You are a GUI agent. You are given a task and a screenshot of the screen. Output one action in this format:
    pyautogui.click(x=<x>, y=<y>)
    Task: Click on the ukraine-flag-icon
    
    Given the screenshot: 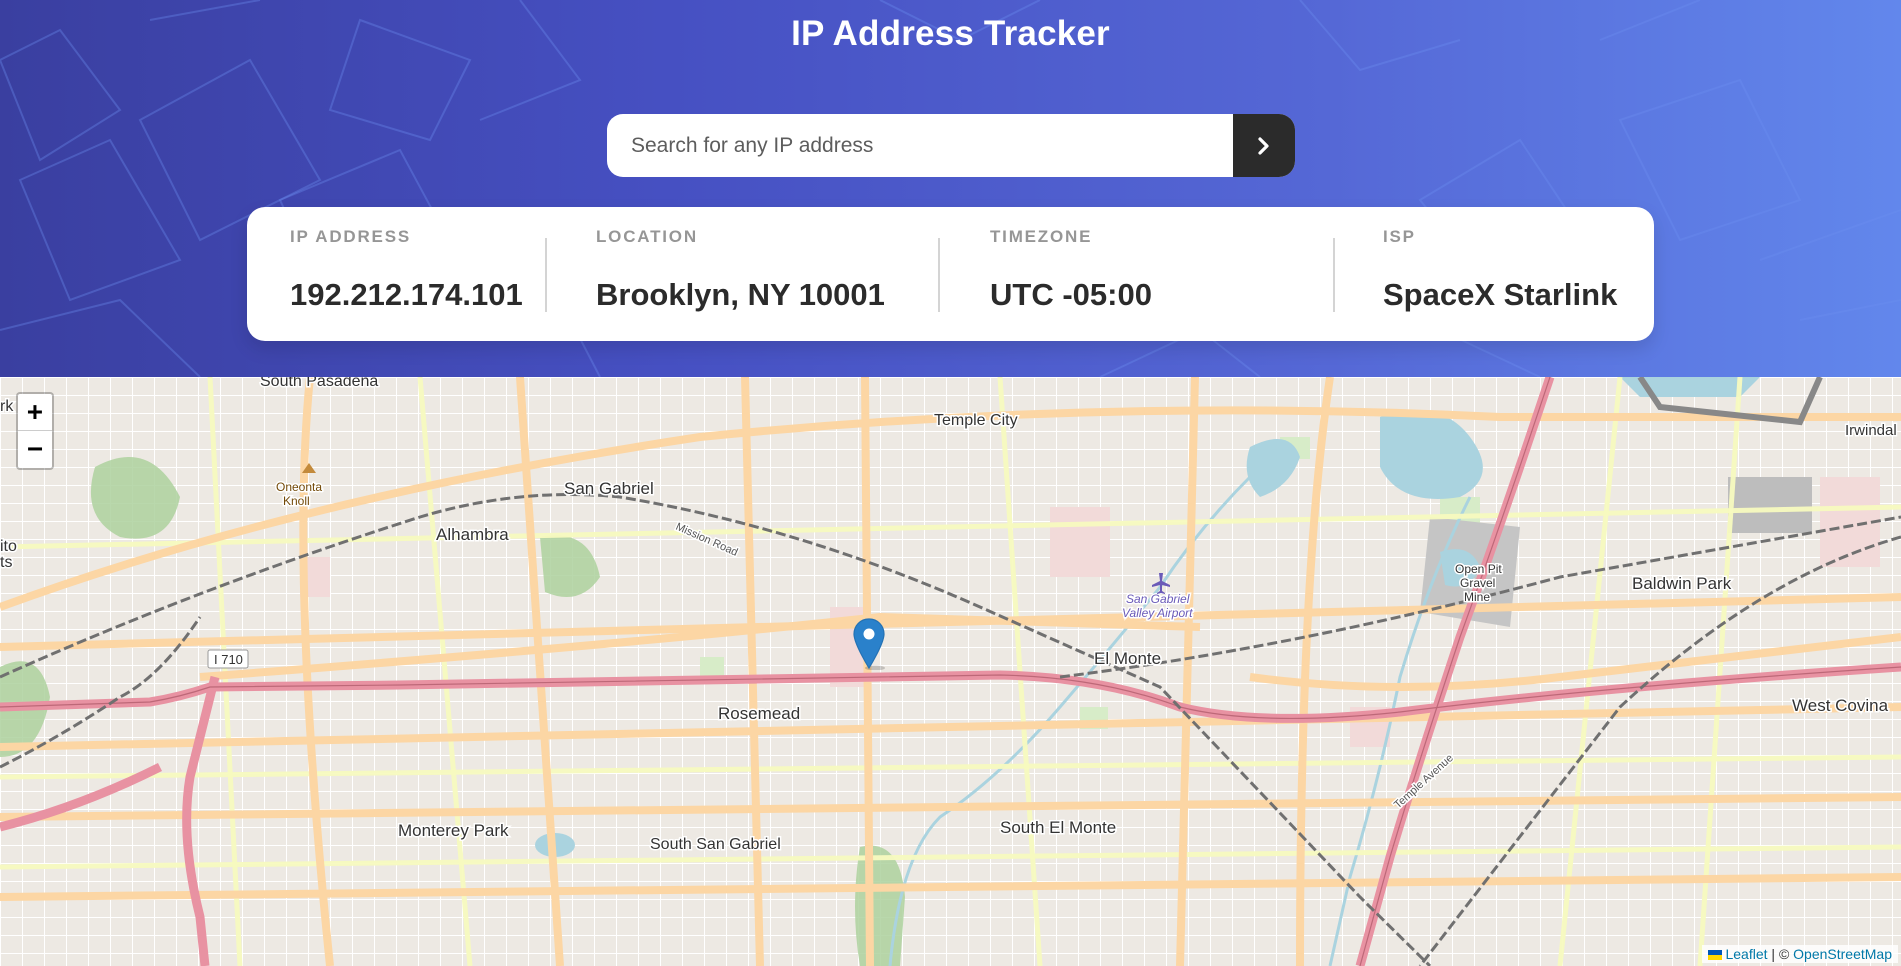 What is the action you would take?
    pyautogui.click(x=1715, y=955)
    